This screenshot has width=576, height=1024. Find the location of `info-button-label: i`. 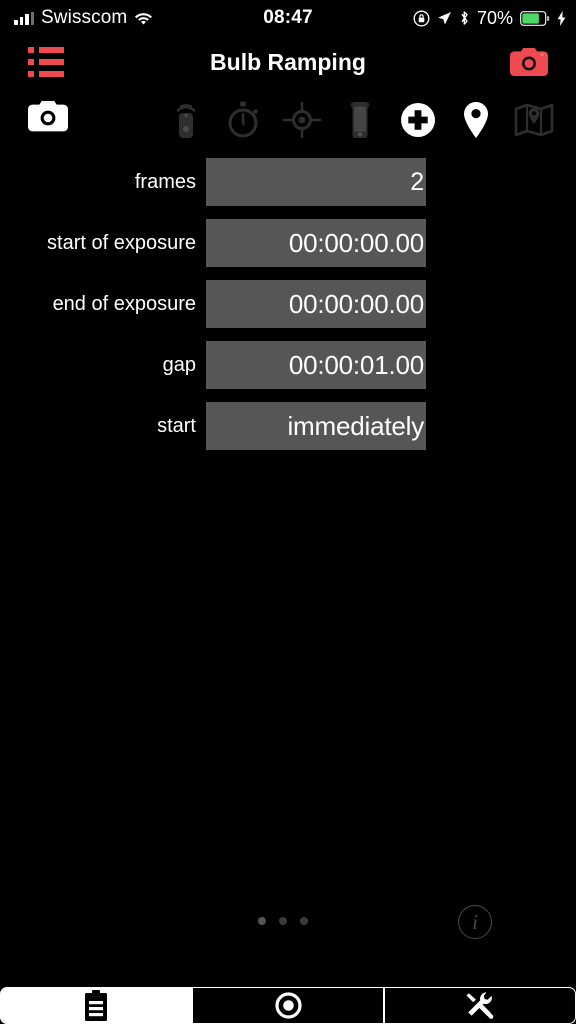

info-button-label: i is located at coordinates (475, 921).